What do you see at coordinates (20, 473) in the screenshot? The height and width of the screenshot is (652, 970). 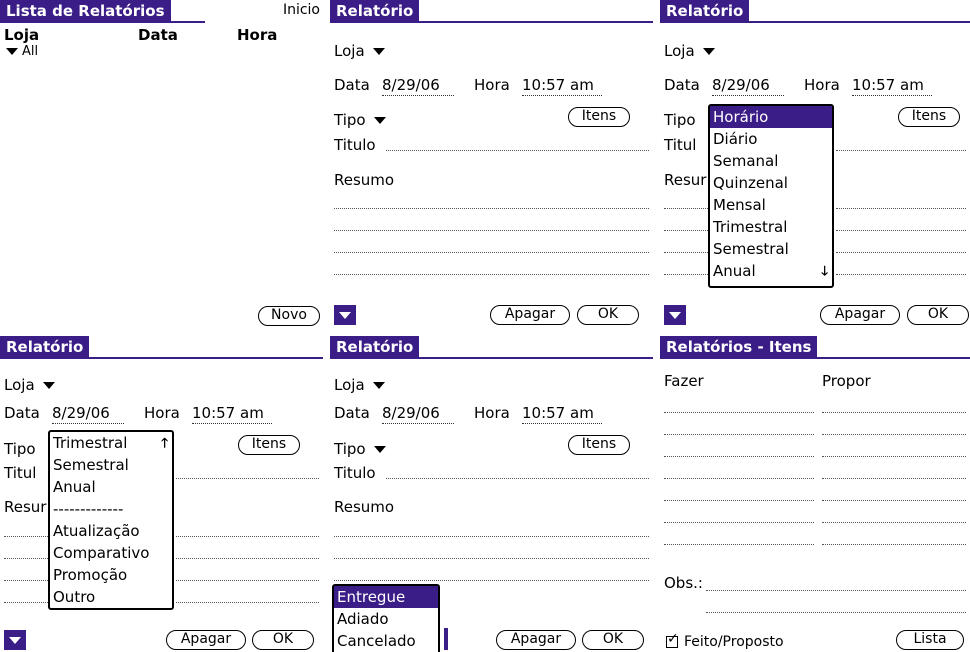 I see `titulo-label: Titul` at bounding box center [20, 473].